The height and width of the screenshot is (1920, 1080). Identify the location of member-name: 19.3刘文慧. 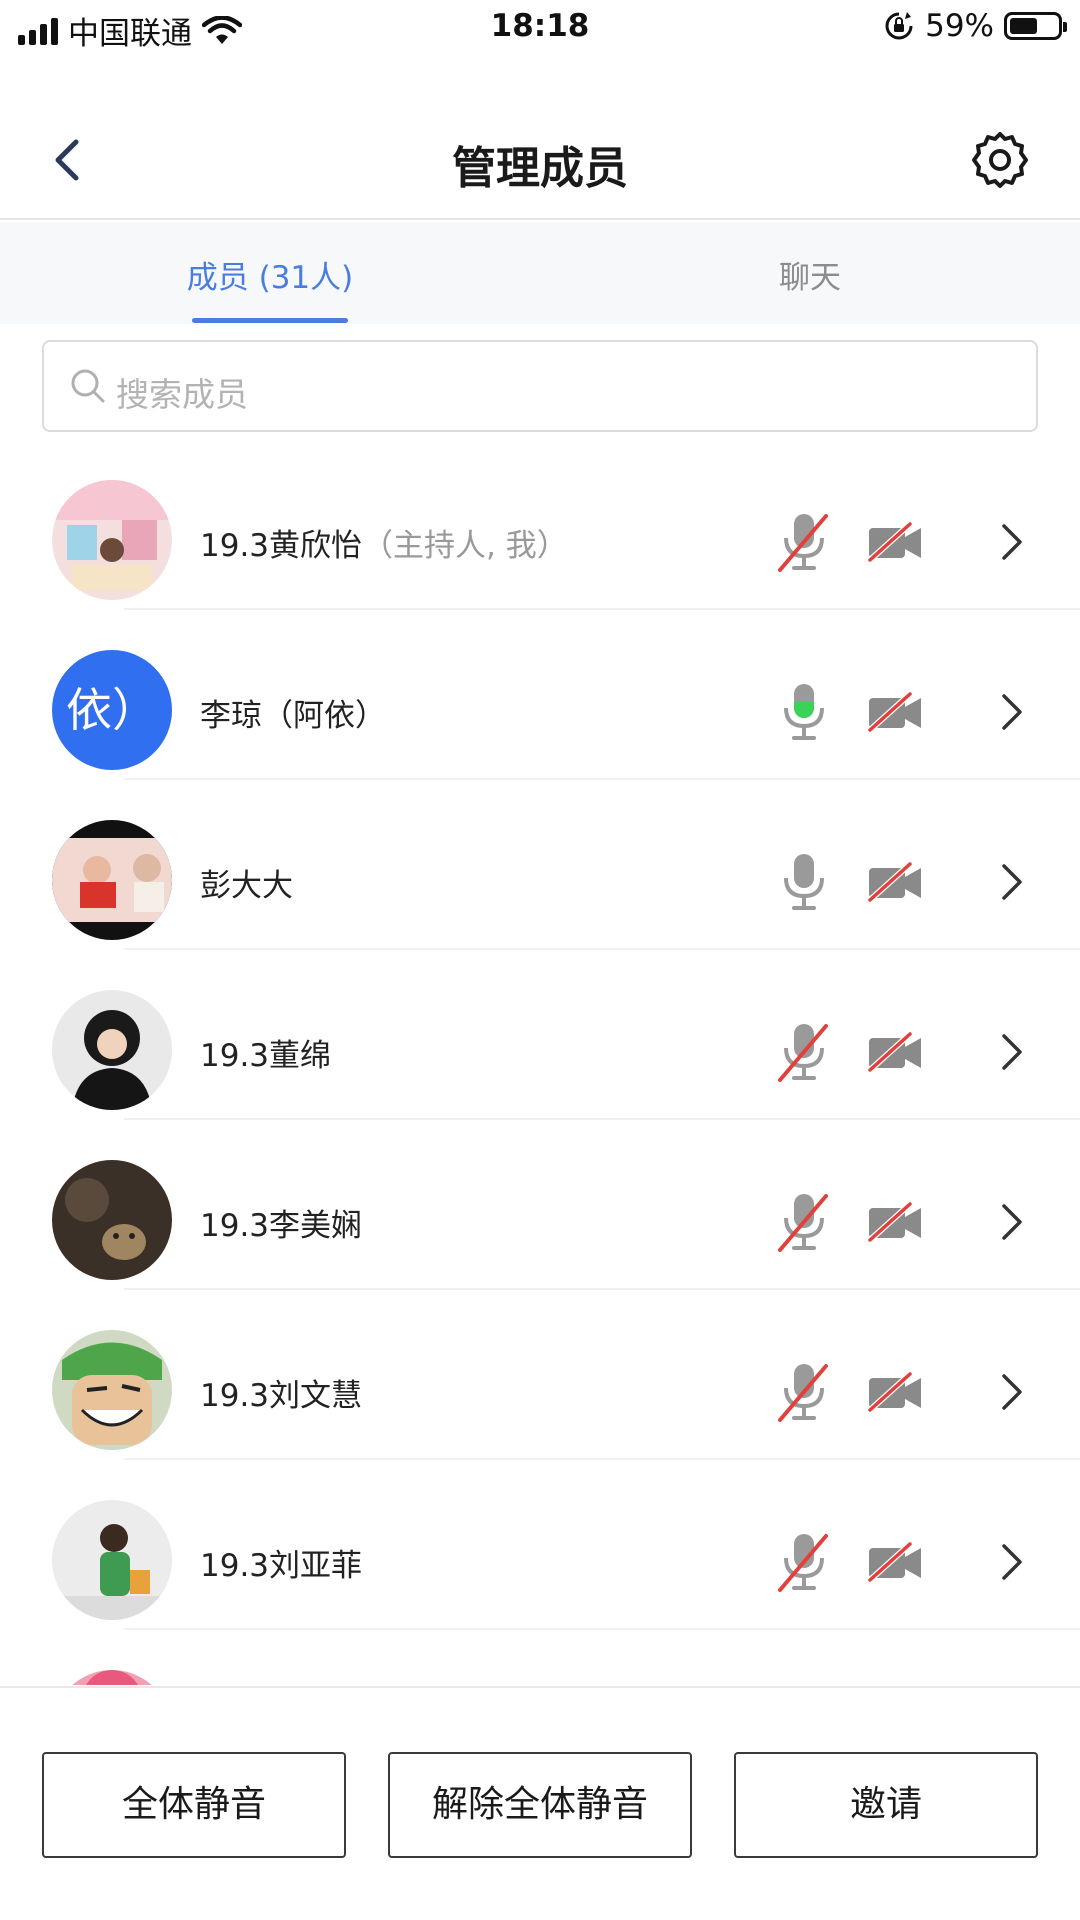
(281, 1392).